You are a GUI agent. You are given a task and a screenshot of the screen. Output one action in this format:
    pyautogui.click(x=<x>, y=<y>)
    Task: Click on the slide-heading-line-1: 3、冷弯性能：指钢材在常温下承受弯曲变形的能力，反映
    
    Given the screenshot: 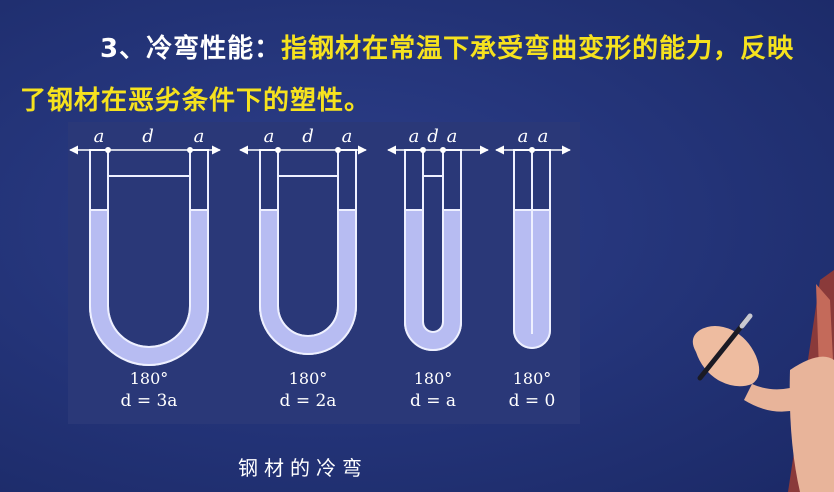 What is the action you would take?
    pyautogui.click(x=447, y=46)
    